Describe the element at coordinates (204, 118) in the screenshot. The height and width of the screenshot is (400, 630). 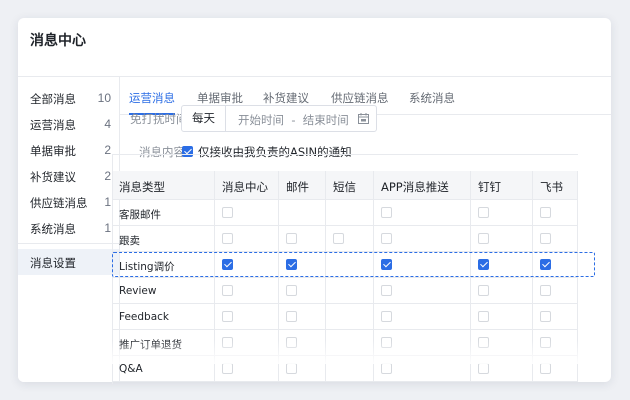
I see `dnd-daily-select: 每天` at that location.